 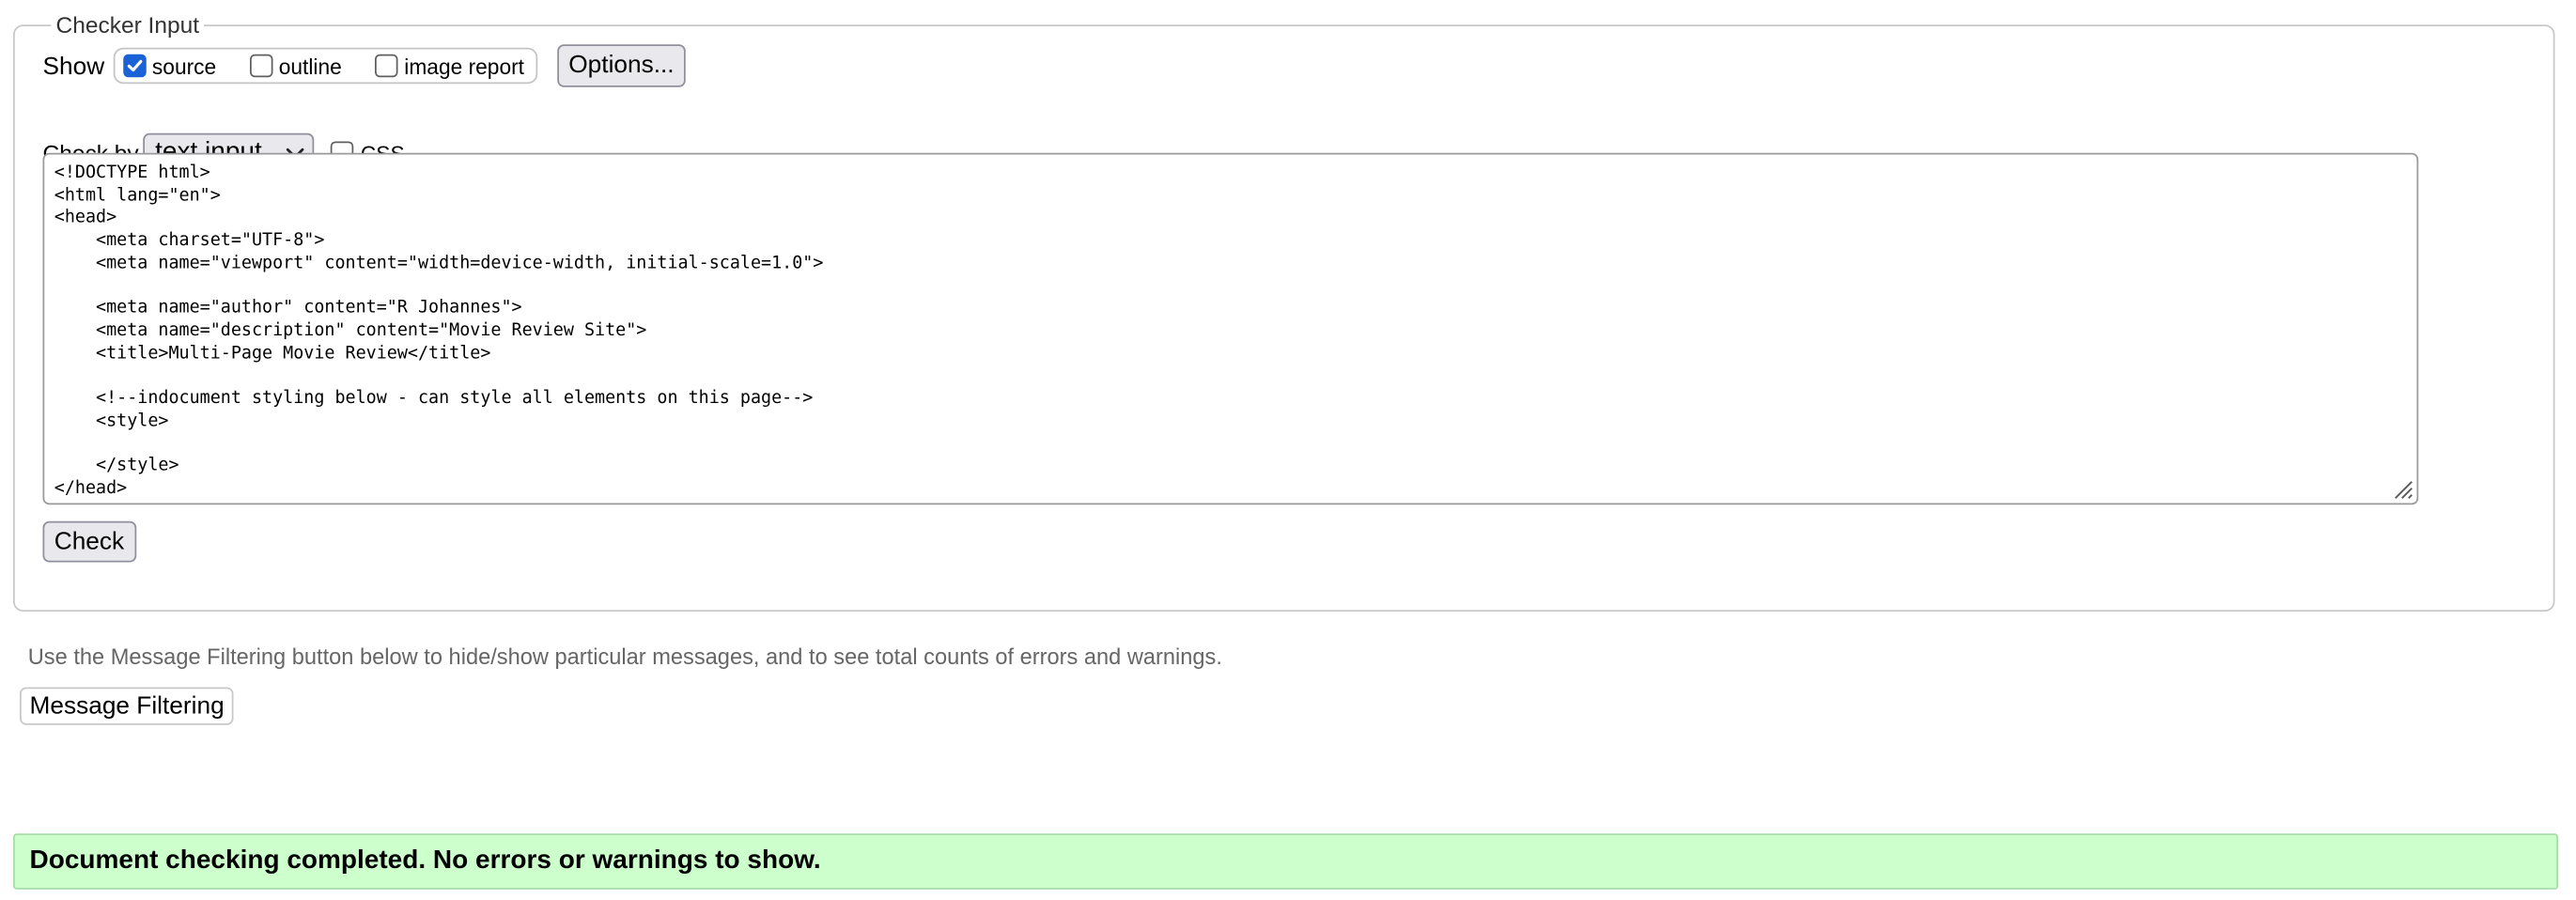 What do you see at coordinates (464, 66) in the screenshot?
I see `image-report-checkbox-label: image report` at bounding box center [464, 66].